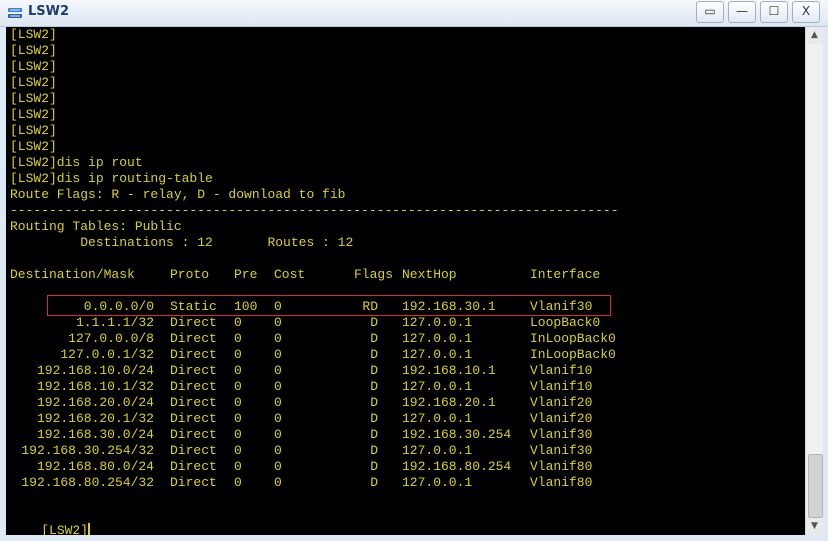  What do you see at coordinates (49, 11) in the screenshot?
I see `window-title: LSW2` at bounding box center [49, 11].